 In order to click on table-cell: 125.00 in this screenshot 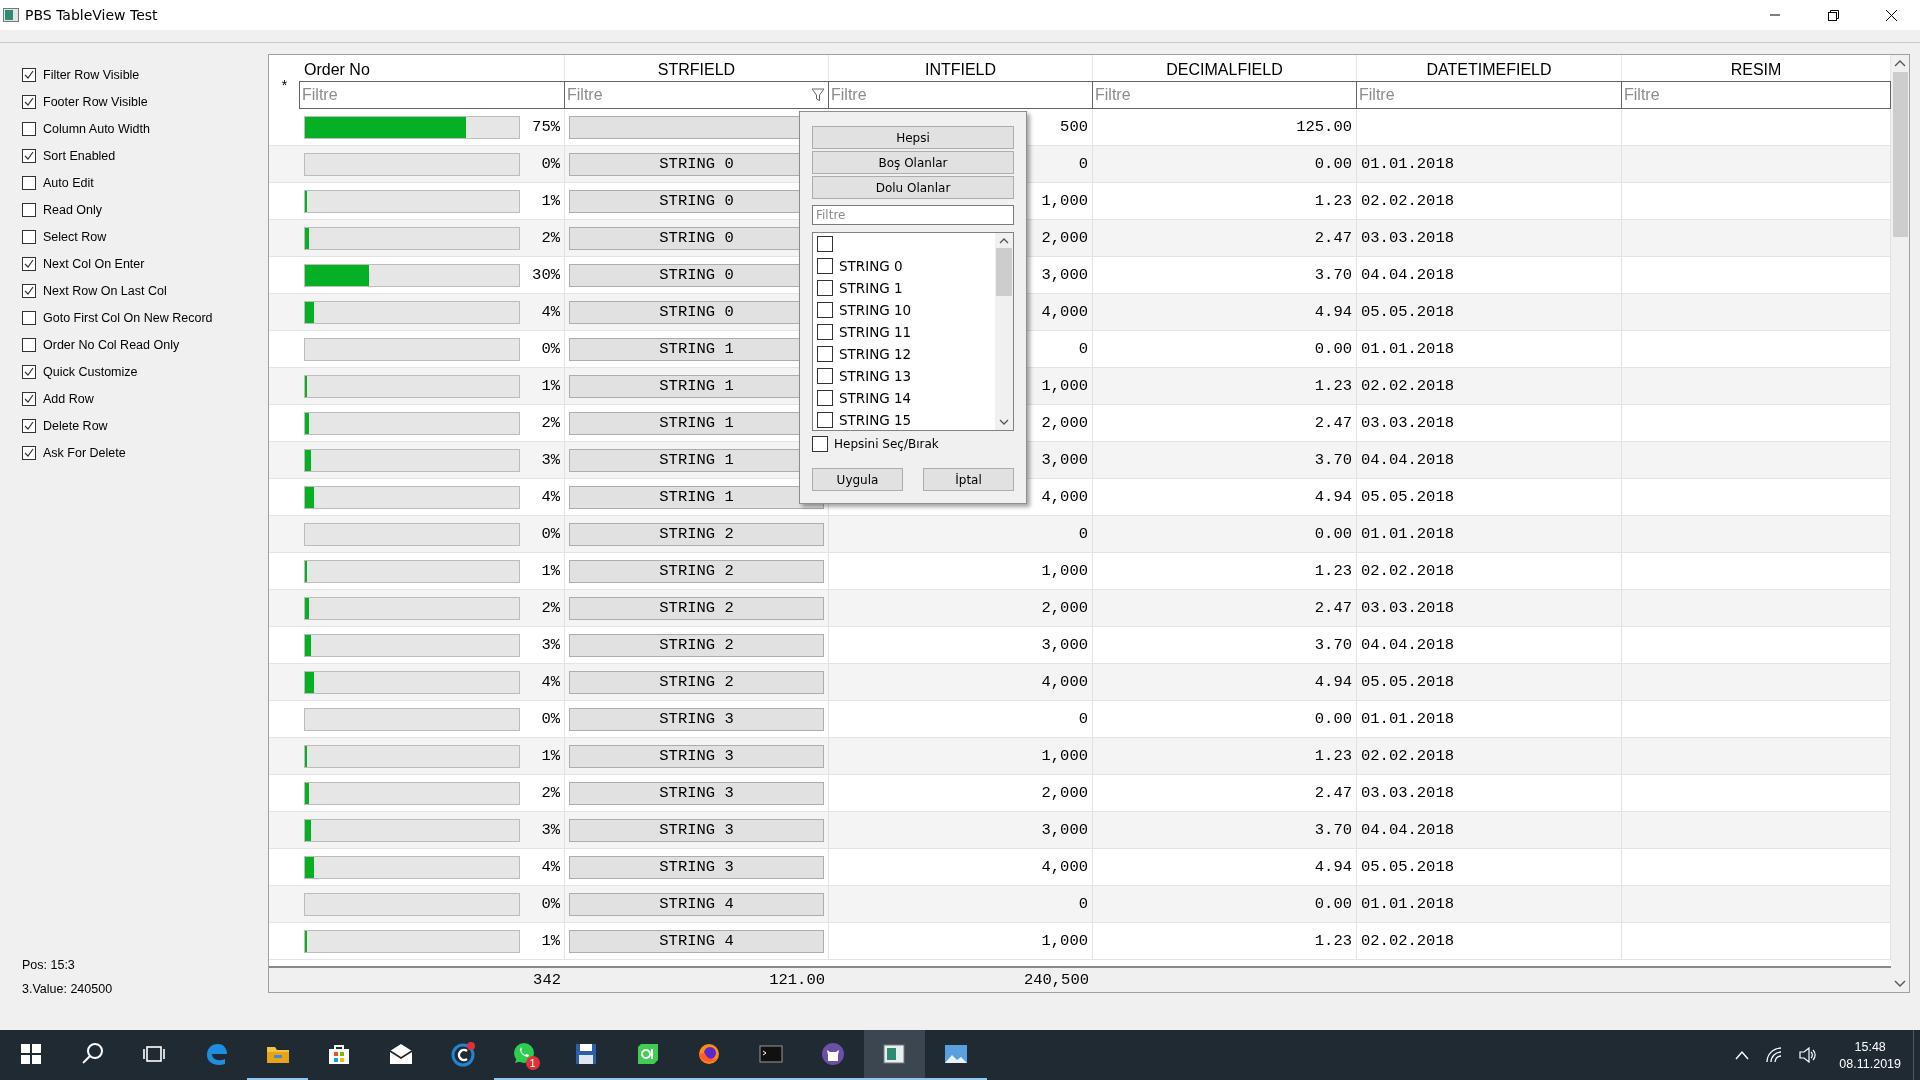, I will do `click(1324, 127)`.